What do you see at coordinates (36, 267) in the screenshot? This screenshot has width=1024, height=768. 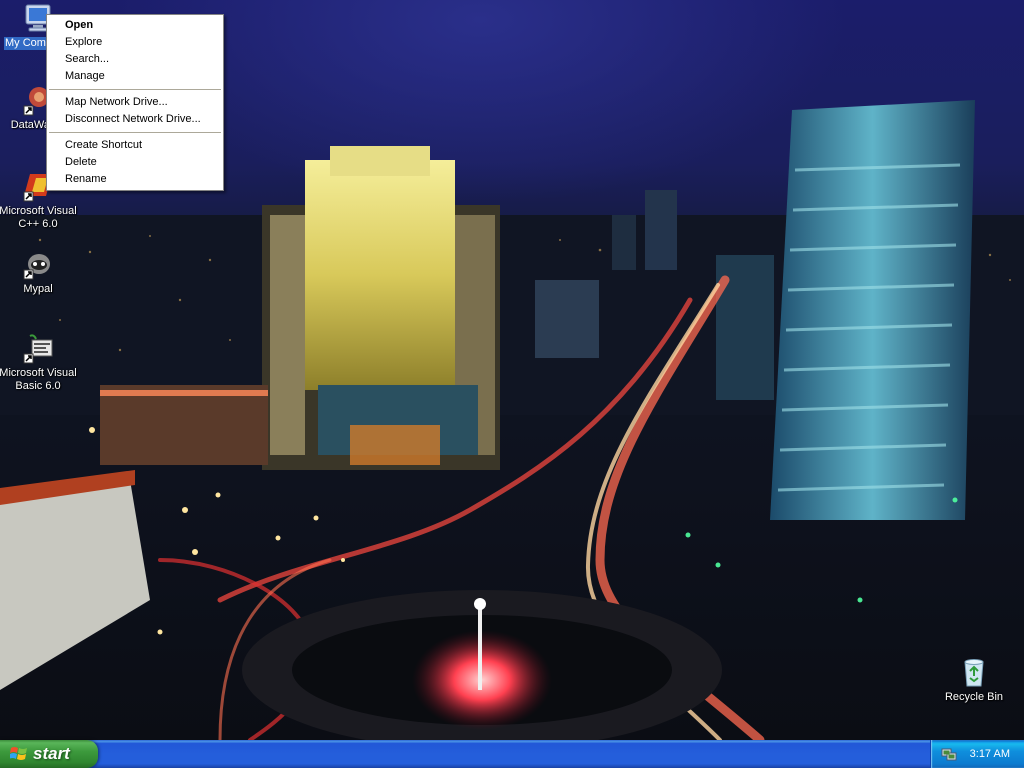 I see `mypal-icon` at bounding box center [36, 267].